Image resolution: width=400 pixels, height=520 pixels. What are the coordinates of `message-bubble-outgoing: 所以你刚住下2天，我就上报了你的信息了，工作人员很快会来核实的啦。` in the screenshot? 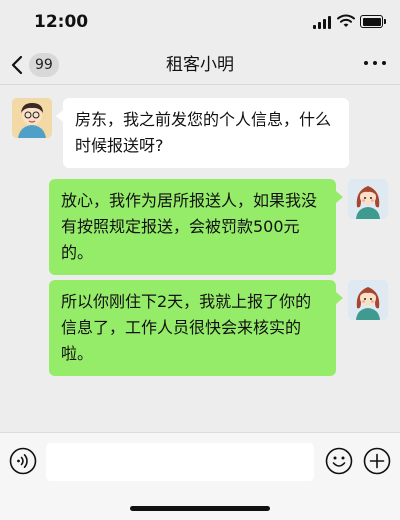 It's located at (192, 328).